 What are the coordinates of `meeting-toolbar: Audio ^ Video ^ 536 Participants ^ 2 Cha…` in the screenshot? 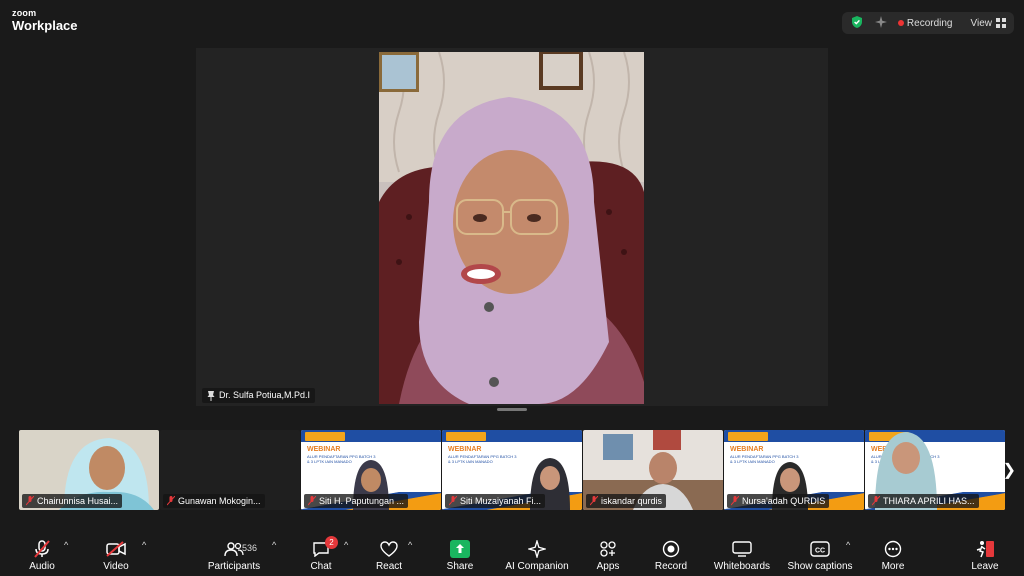 It's located at (512, 553).